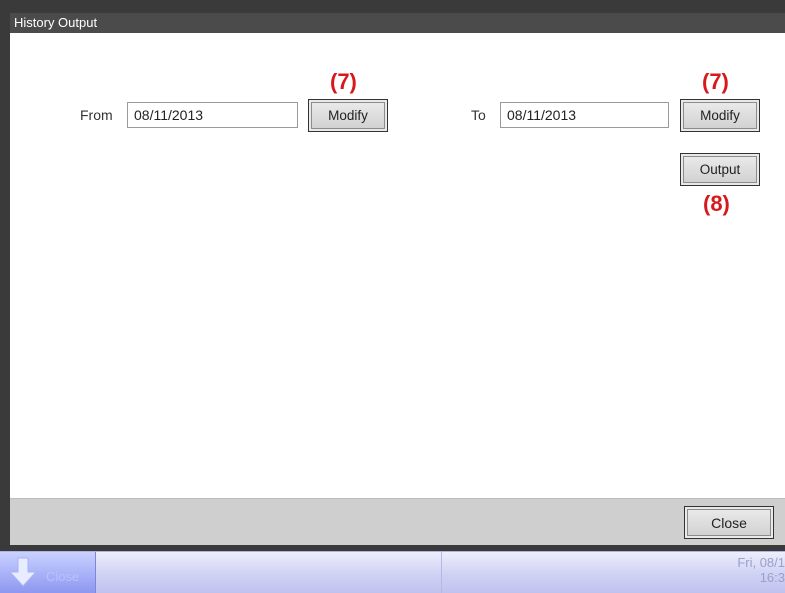 The height and width of the screenshot is (593, 785). I want to click on to-modify-button: Modify, so click(720, 115).